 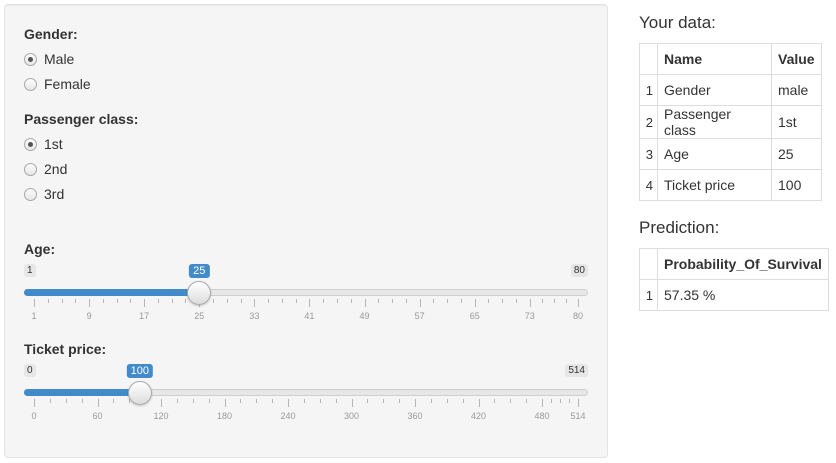 I want to click on name-header: Name, so click(x=714, y=59).